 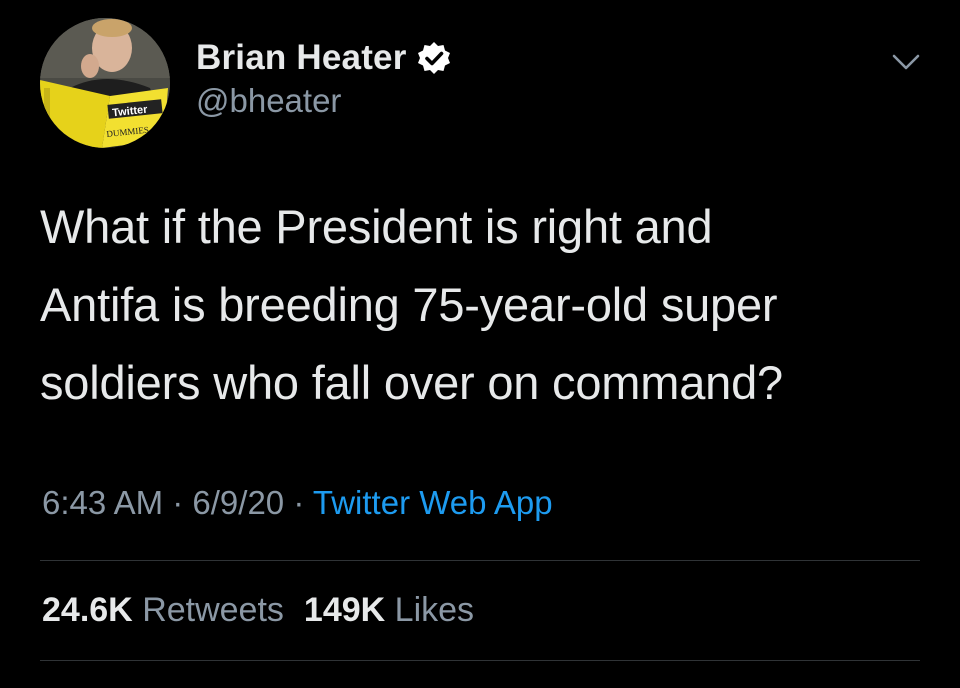 I want to click on name-row: Brian Heater, so click(x=324, y=58).